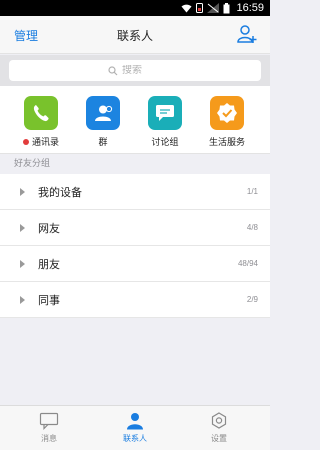 Image resolution: width=320 pixels, height=450 pixels. I want to click on search-icon, so click(113, 70).